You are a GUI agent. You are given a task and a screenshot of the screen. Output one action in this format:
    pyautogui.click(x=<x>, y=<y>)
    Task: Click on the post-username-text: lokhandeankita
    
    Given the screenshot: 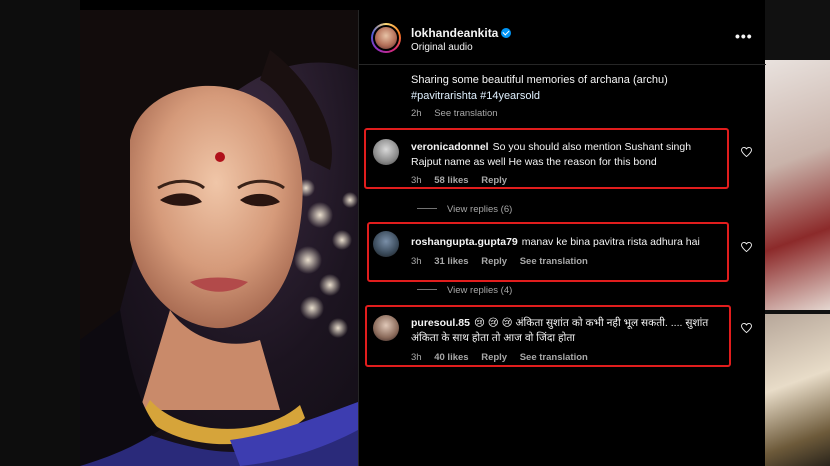 What is the action you would take?
    pyautogui.click(x=454, y=33)
    